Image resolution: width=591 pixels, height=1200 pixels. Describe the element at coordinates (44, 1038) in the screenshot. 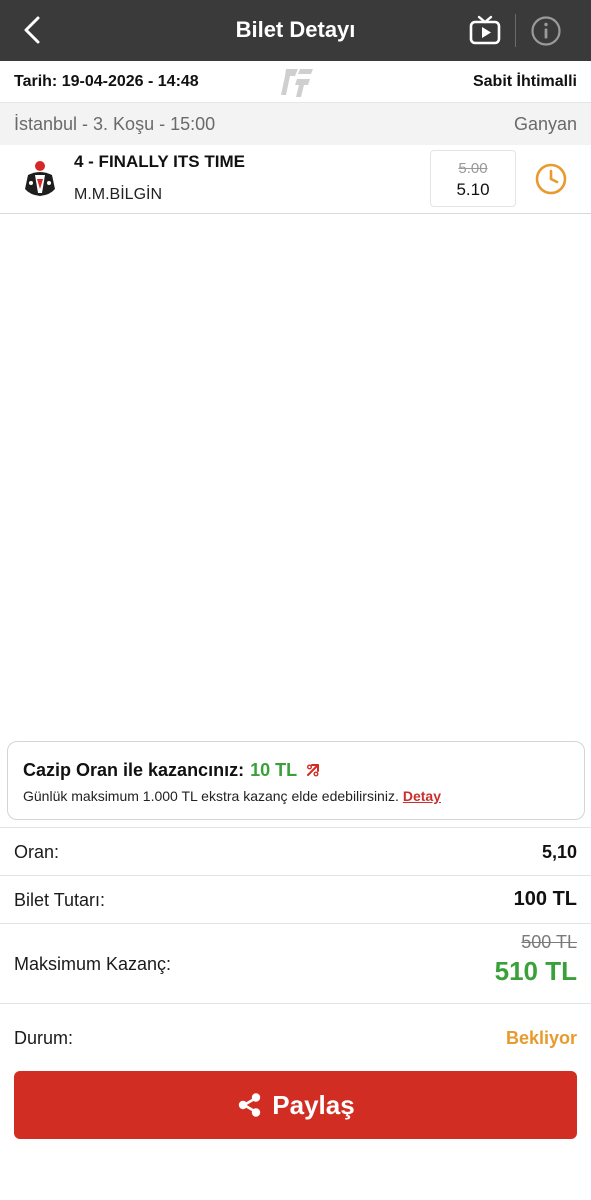

I see `status-label: Durum:` at that location.